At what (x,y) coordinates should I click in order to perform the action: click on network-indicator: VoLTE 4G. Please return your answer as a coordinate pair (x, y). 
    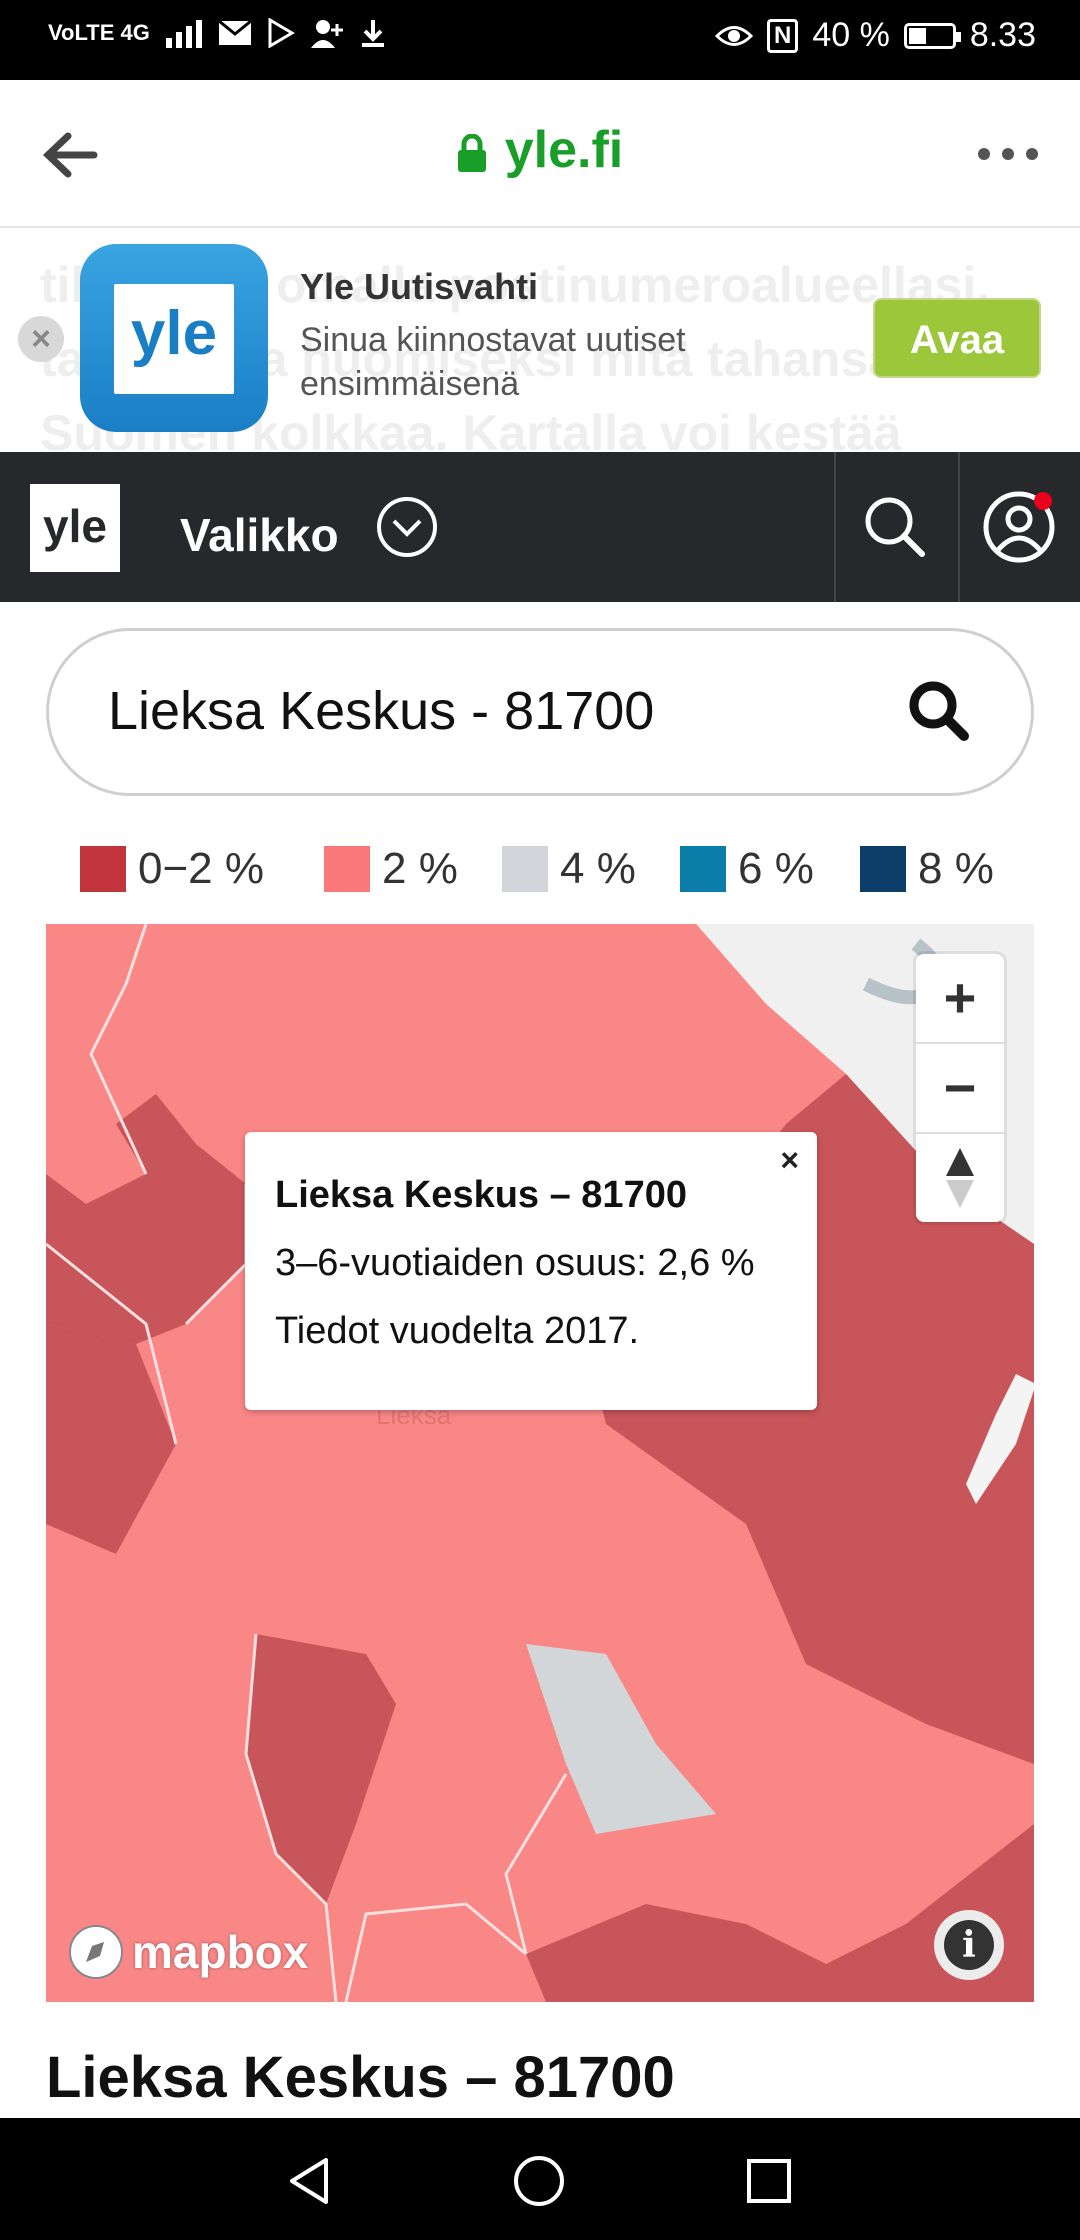
    Looking at the image, I should click on (99, 32).